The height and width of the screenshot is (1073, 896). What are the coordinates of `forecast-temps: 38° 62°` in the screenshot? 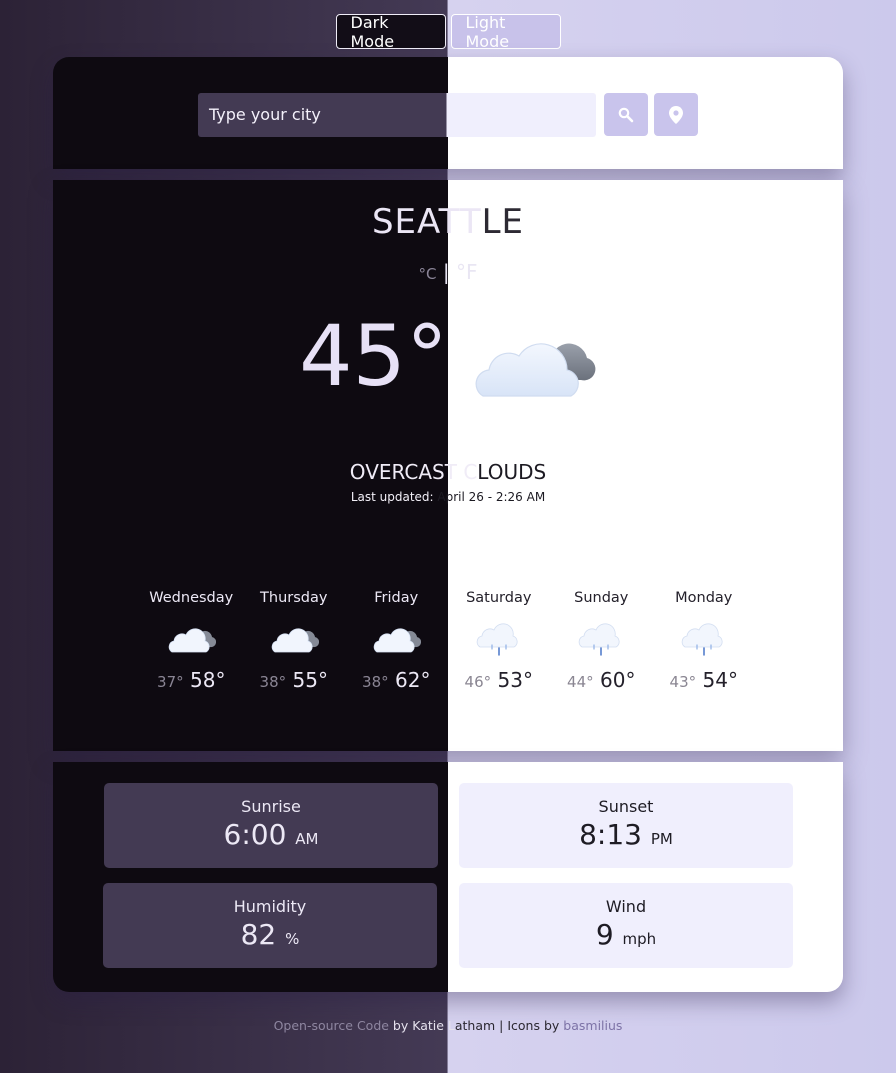 It's located at (396, 680).